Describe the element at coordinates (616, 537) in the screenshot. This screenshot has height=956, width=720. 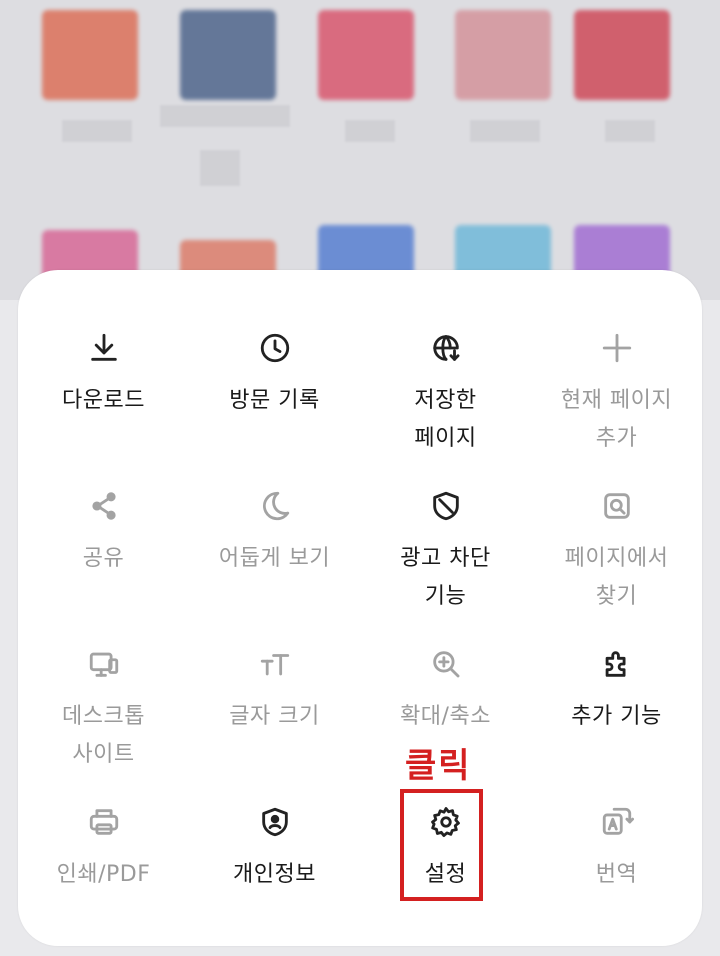
I see `menu-item-find-in-page: 페이지에서 찾기` at that location.